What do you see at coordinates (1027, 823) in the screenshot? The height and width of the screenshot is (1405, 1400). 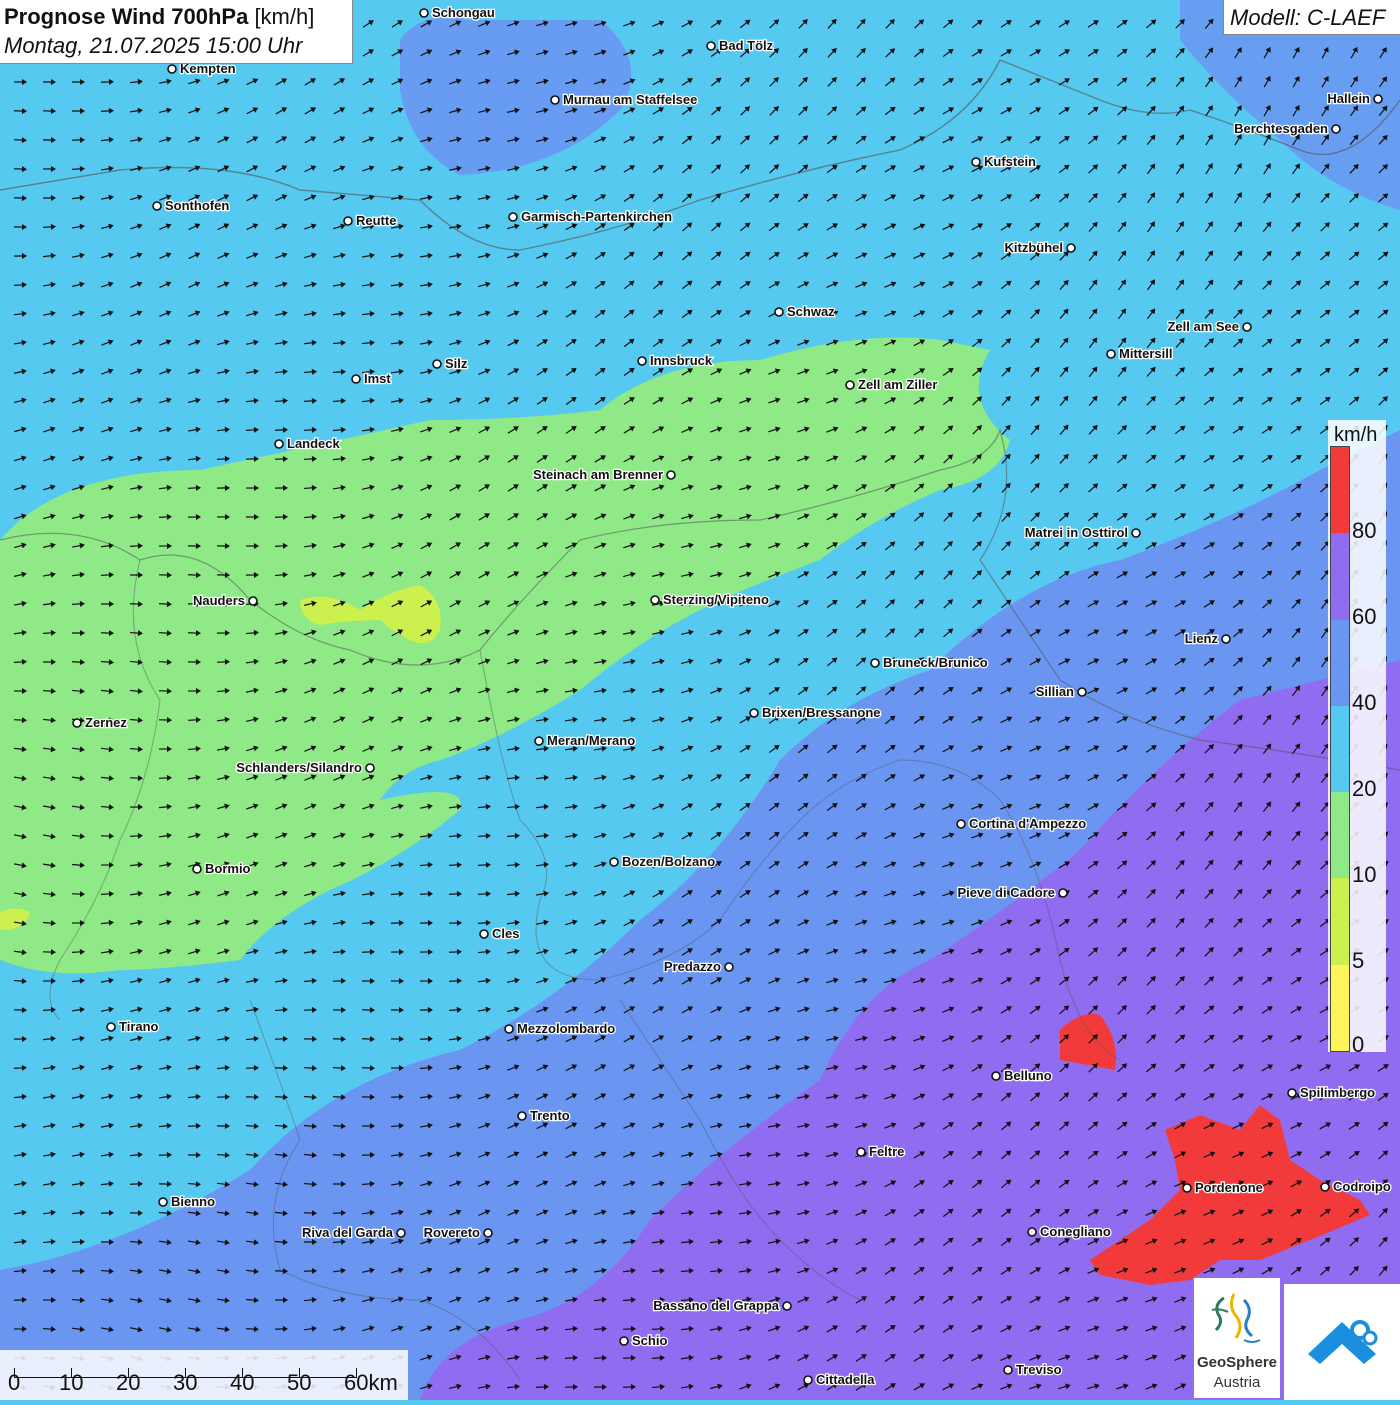 I see `city-label: Cortina d'Ampezzo` at bounding box center [1027, 823].